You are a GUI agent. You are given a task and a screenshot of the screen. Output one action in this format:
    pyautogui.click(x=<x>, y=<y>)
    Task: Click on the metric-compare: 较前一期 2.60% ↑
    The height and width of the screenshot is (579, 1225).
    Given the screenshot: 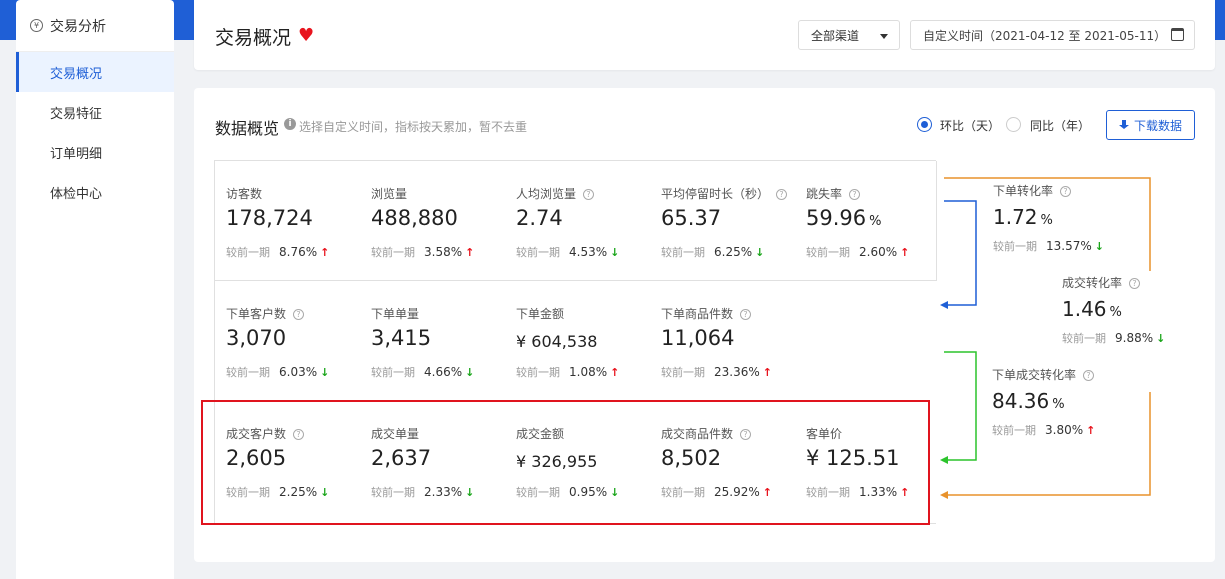 What is the action you would take?
    pyautogui.click(x=857, y=252)
    